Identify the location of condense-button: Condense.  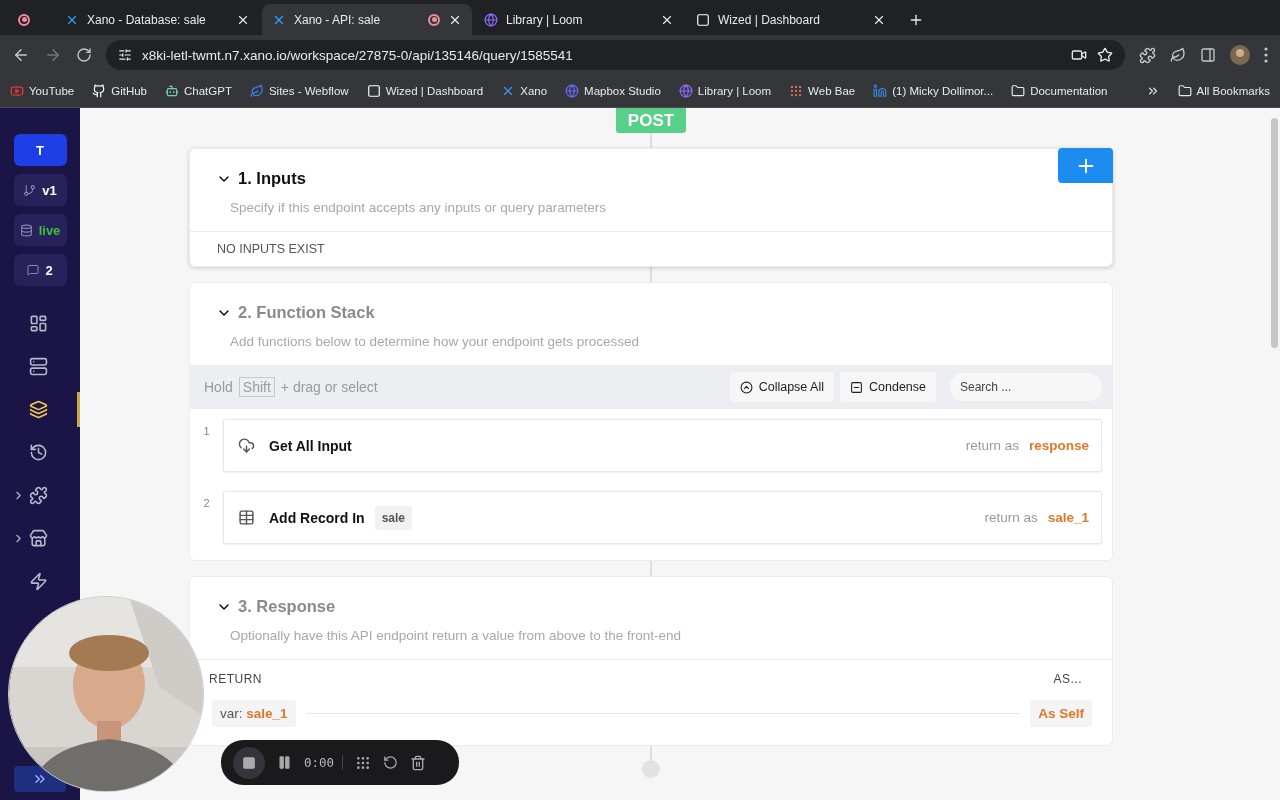
(888, 387).